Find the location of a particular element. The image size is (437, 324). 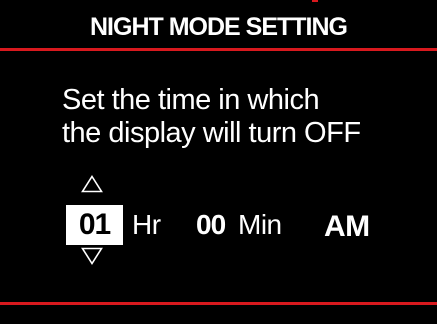

instruction-line-1: Set the time in which is located at coordinates (191, 100).